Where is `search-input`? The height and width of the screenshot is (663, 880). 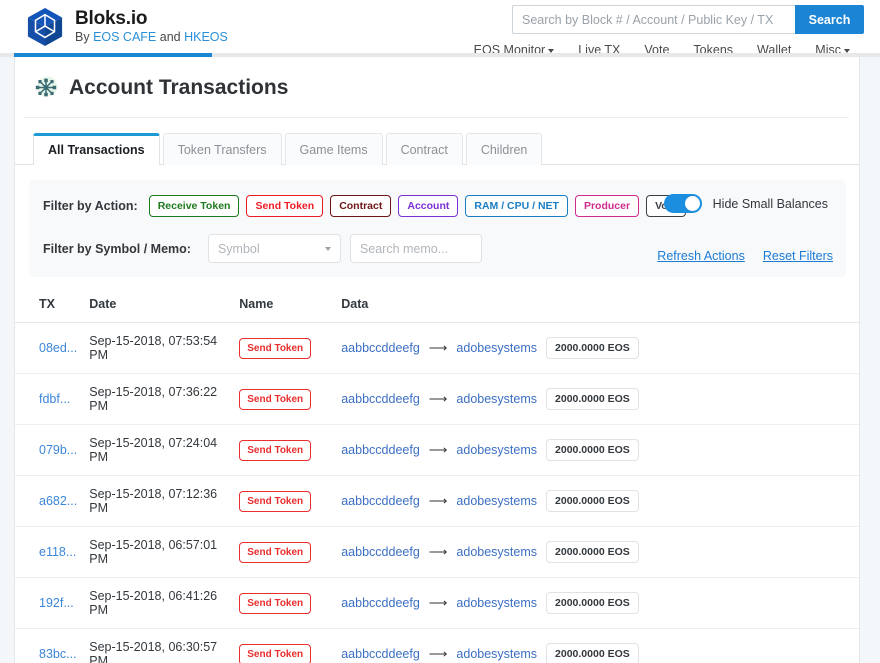
search-input is located at coordinates (653, 19).